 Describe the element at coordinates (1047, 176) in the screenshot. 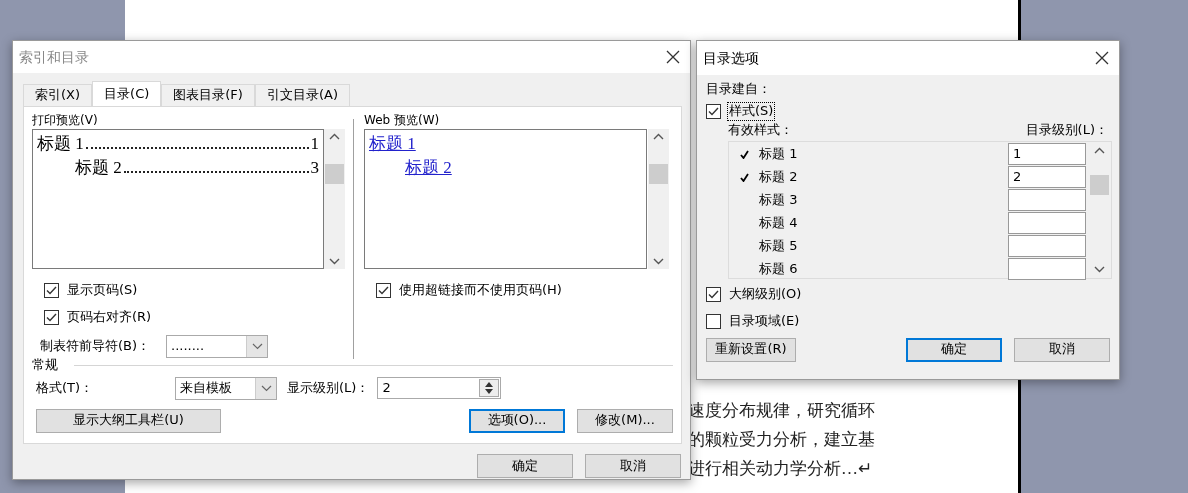

I see `level-field: 2` at that location.